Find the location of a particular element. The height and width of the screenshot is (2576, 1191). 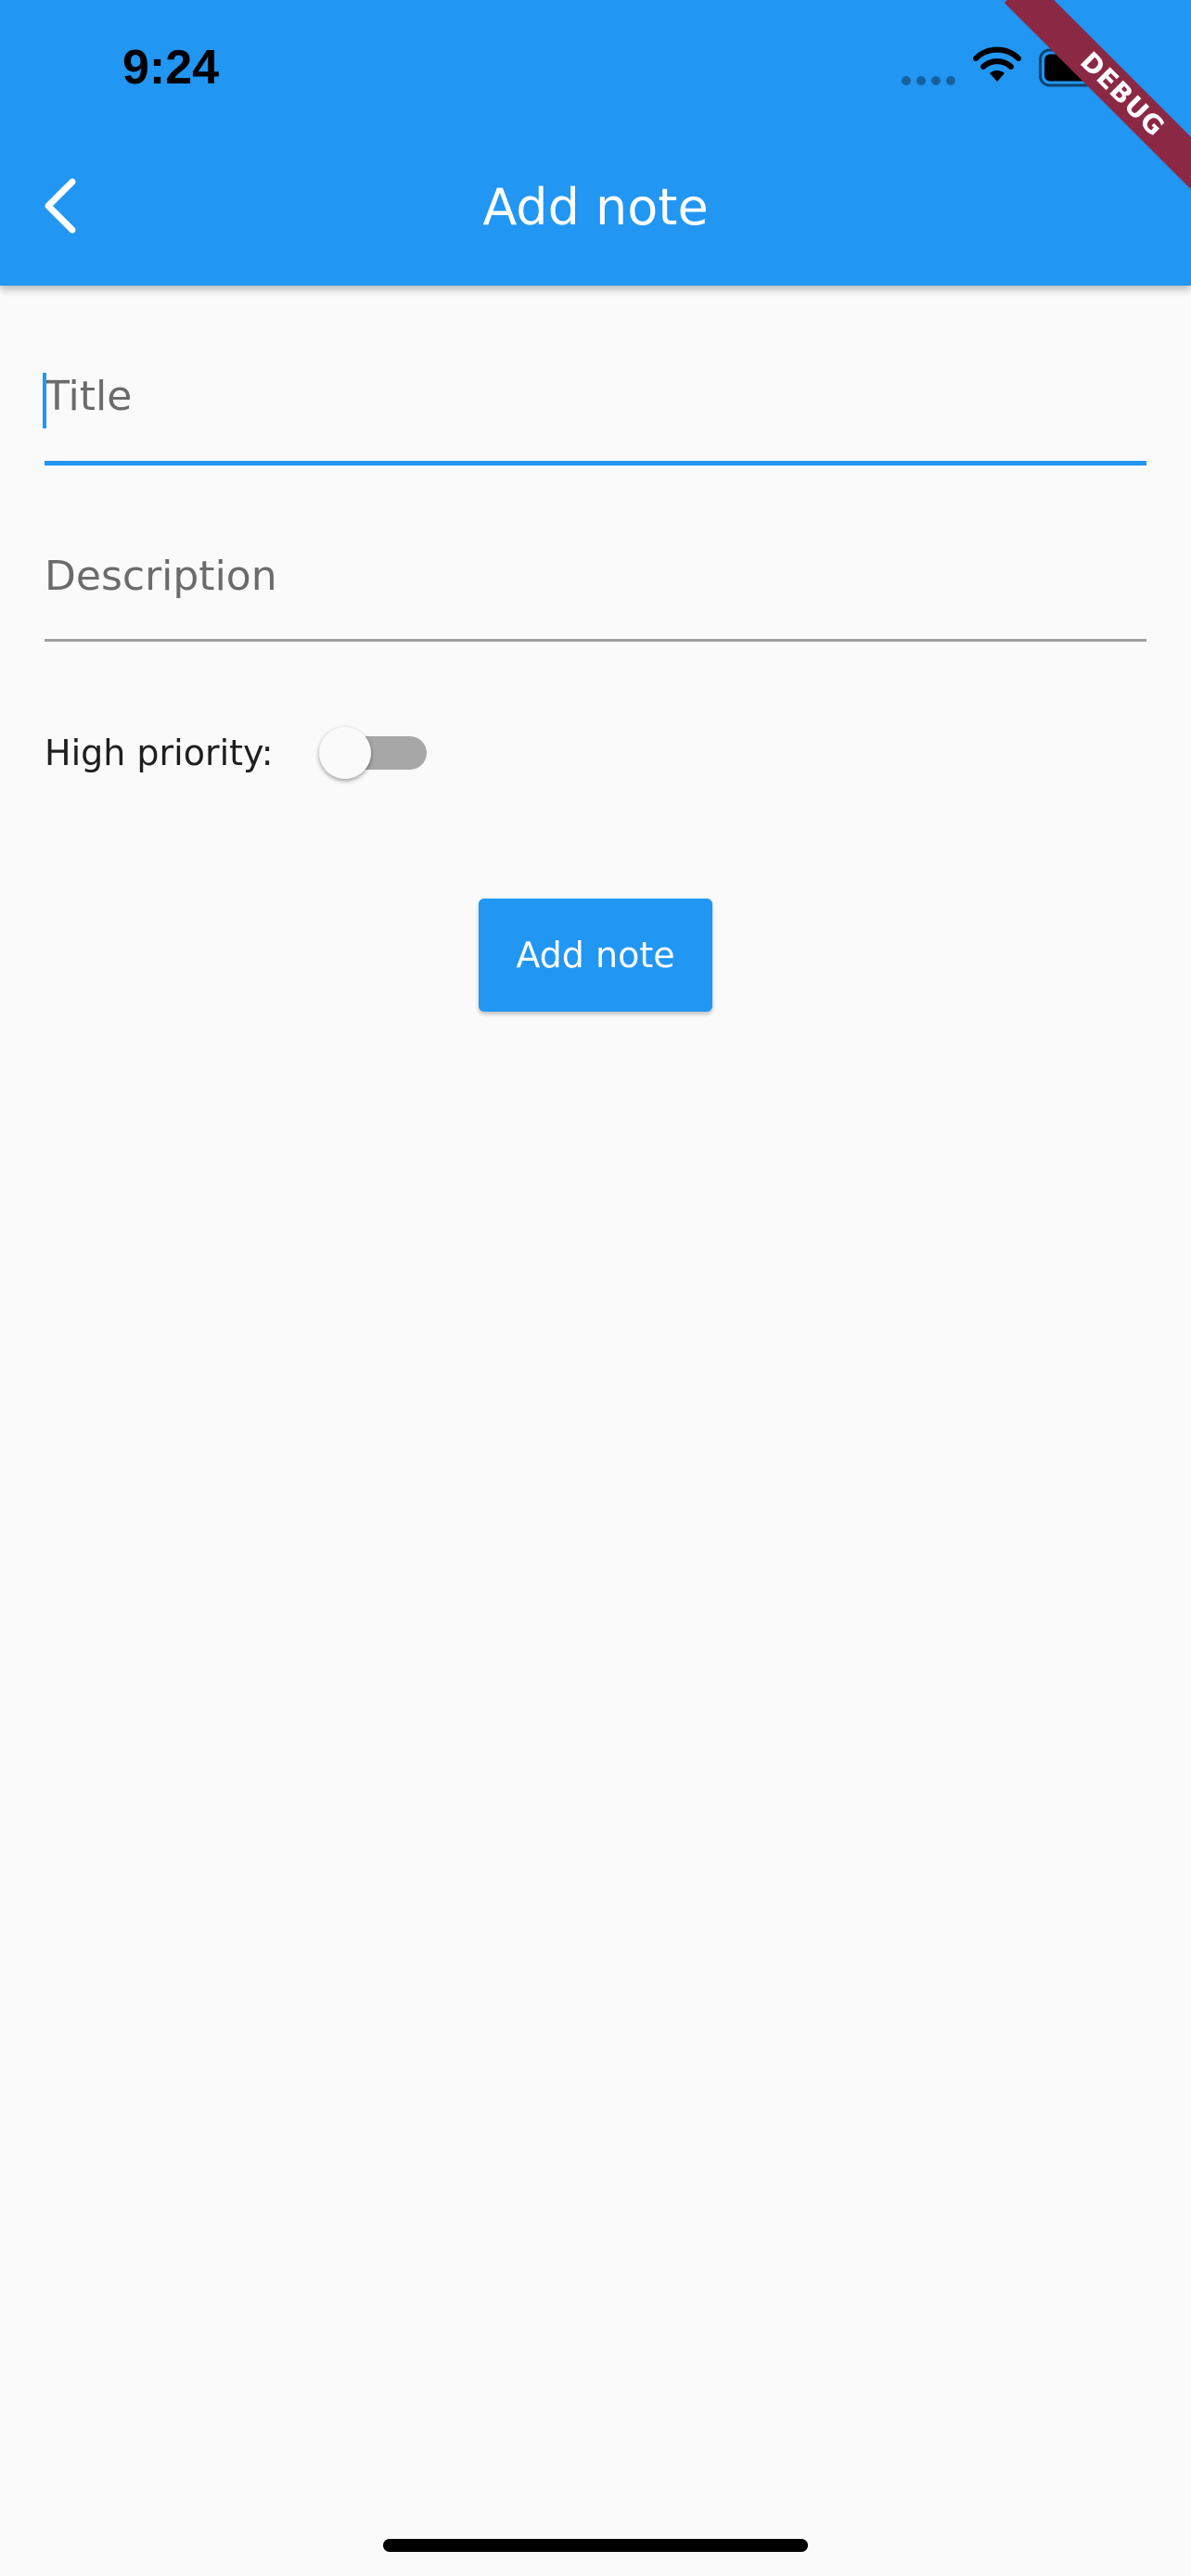

text-caret is located at coordinates (44, 400).